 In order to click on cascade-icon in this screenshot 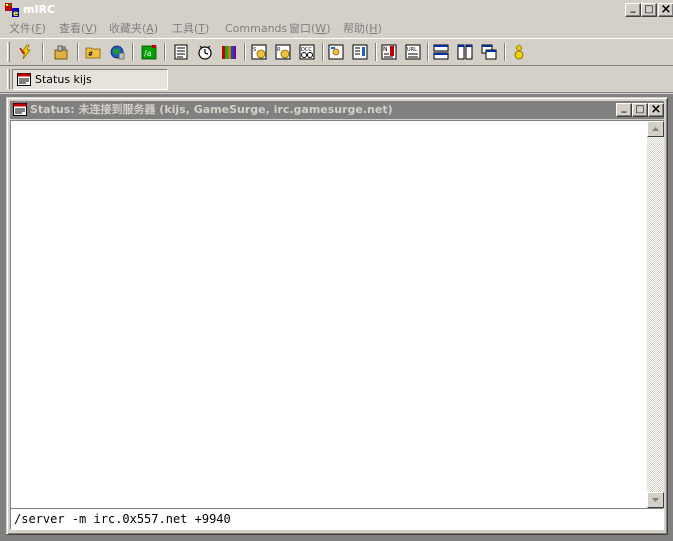, I will do `click(489, 52)`.